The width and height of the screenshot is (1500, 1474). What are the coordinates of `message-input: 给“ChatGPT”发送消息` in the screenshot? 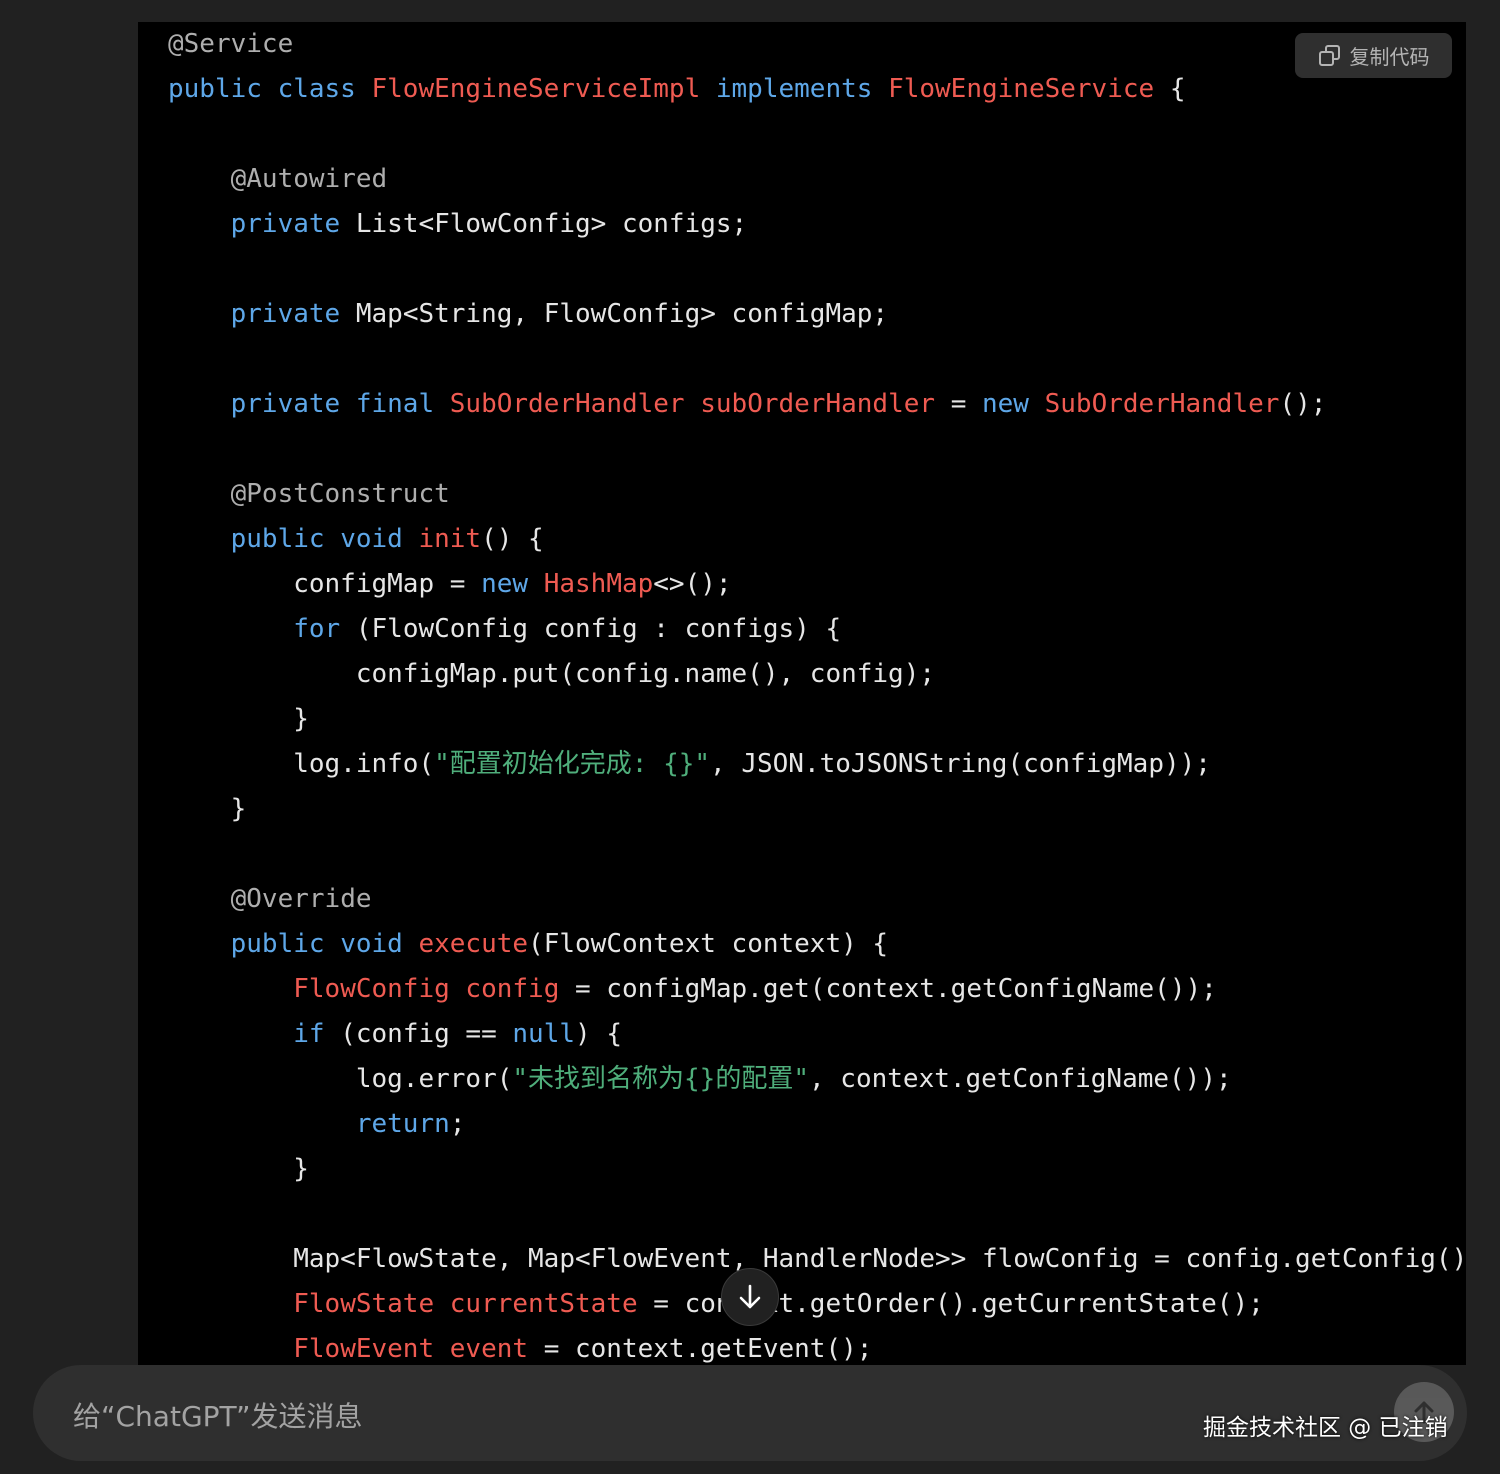 It's located at (218, 1415).